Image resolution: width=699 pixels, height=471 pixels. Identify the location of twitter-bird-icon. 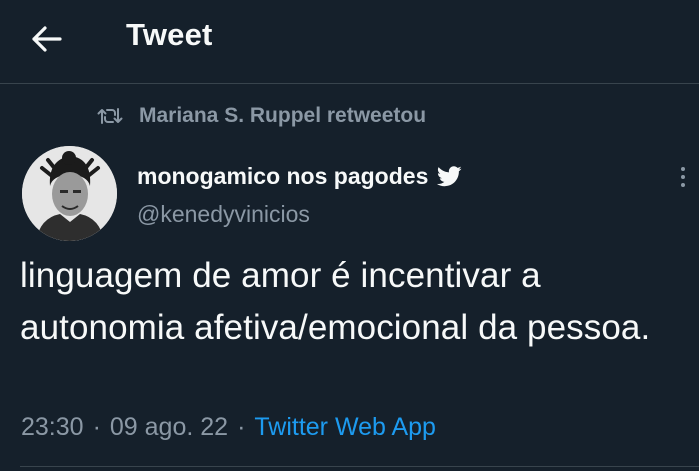
(449, 176).